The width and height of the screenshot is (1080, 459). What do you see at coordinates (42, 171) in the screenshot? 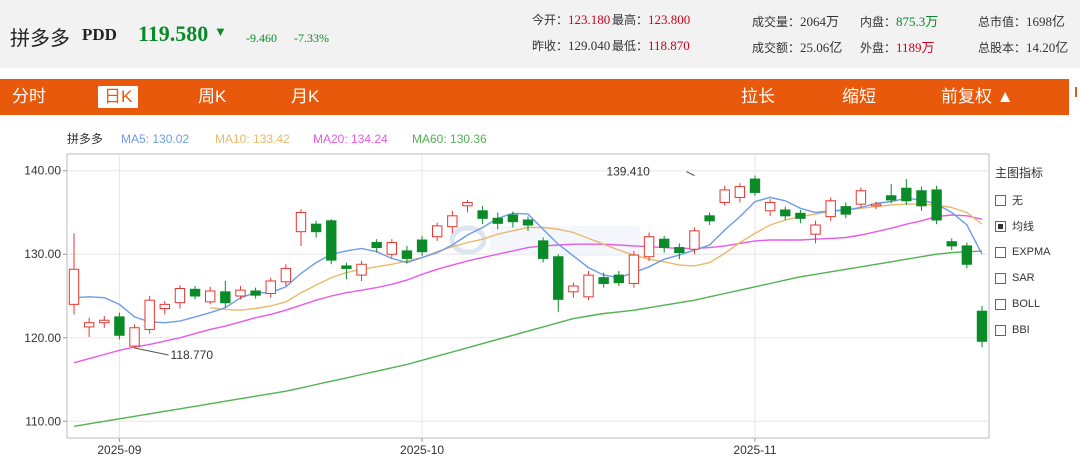
I see `y-tick-label: 140.00` at bounding box center [42, 171].